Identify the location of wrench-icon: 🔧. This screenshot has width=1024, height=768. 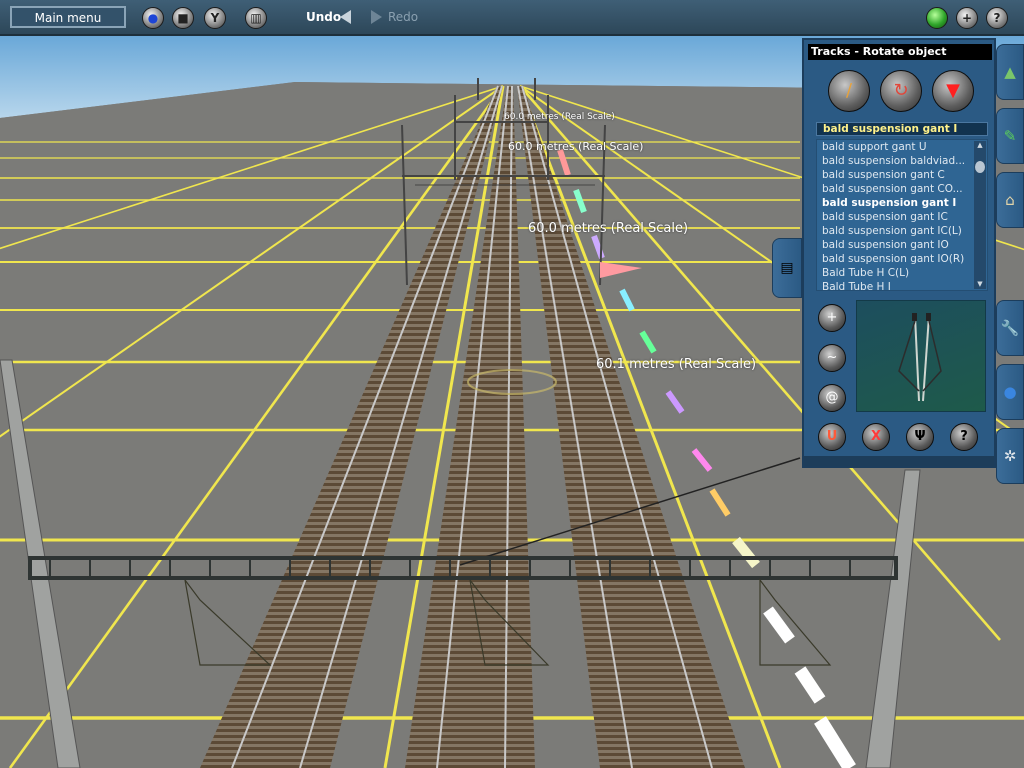
(1010, 328).